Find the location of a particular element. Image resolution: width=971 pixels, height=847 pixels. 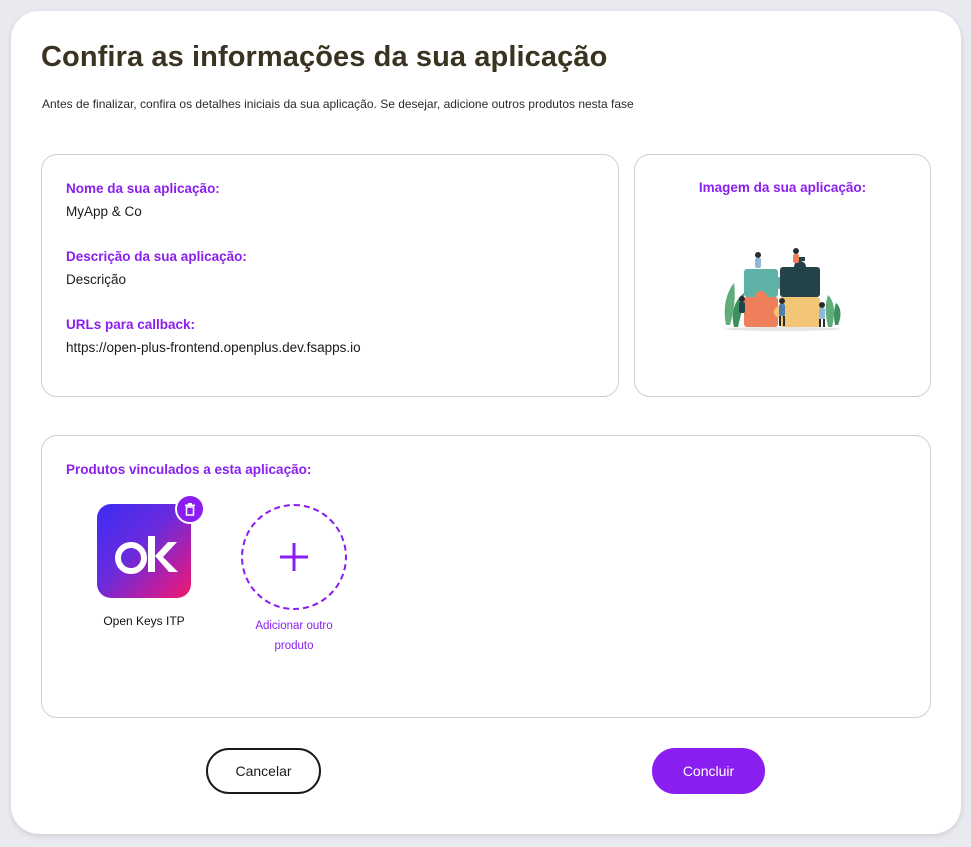

app-name-value: MyApp & Co is located at coordinates (104, 211).